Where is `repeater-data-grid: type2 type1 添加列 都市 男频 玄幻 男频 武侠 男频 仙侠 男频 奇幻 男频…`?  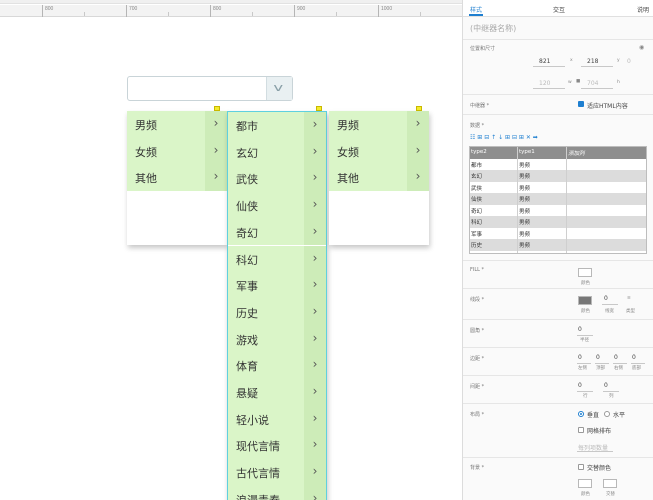
repeater-data-grid: type2 type1 添加列 都市 男频 玄幻 男频 武侠 男频 仙侠 男频 奇幻 男频… is located at coordinates (558, 200).